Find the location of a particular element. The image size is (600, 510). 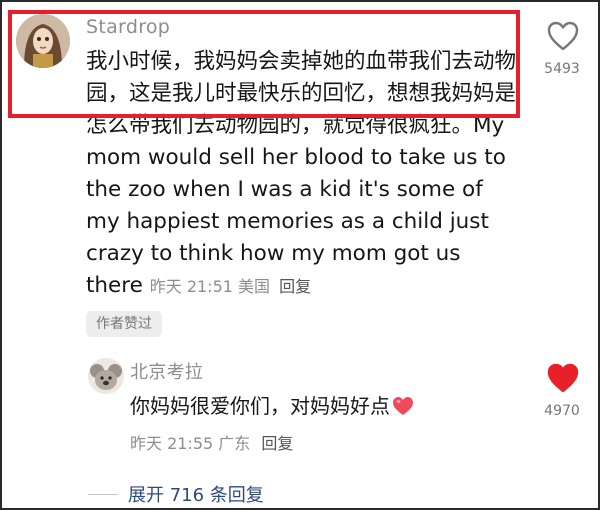

expand-divider is located at coordinates (103, 494).